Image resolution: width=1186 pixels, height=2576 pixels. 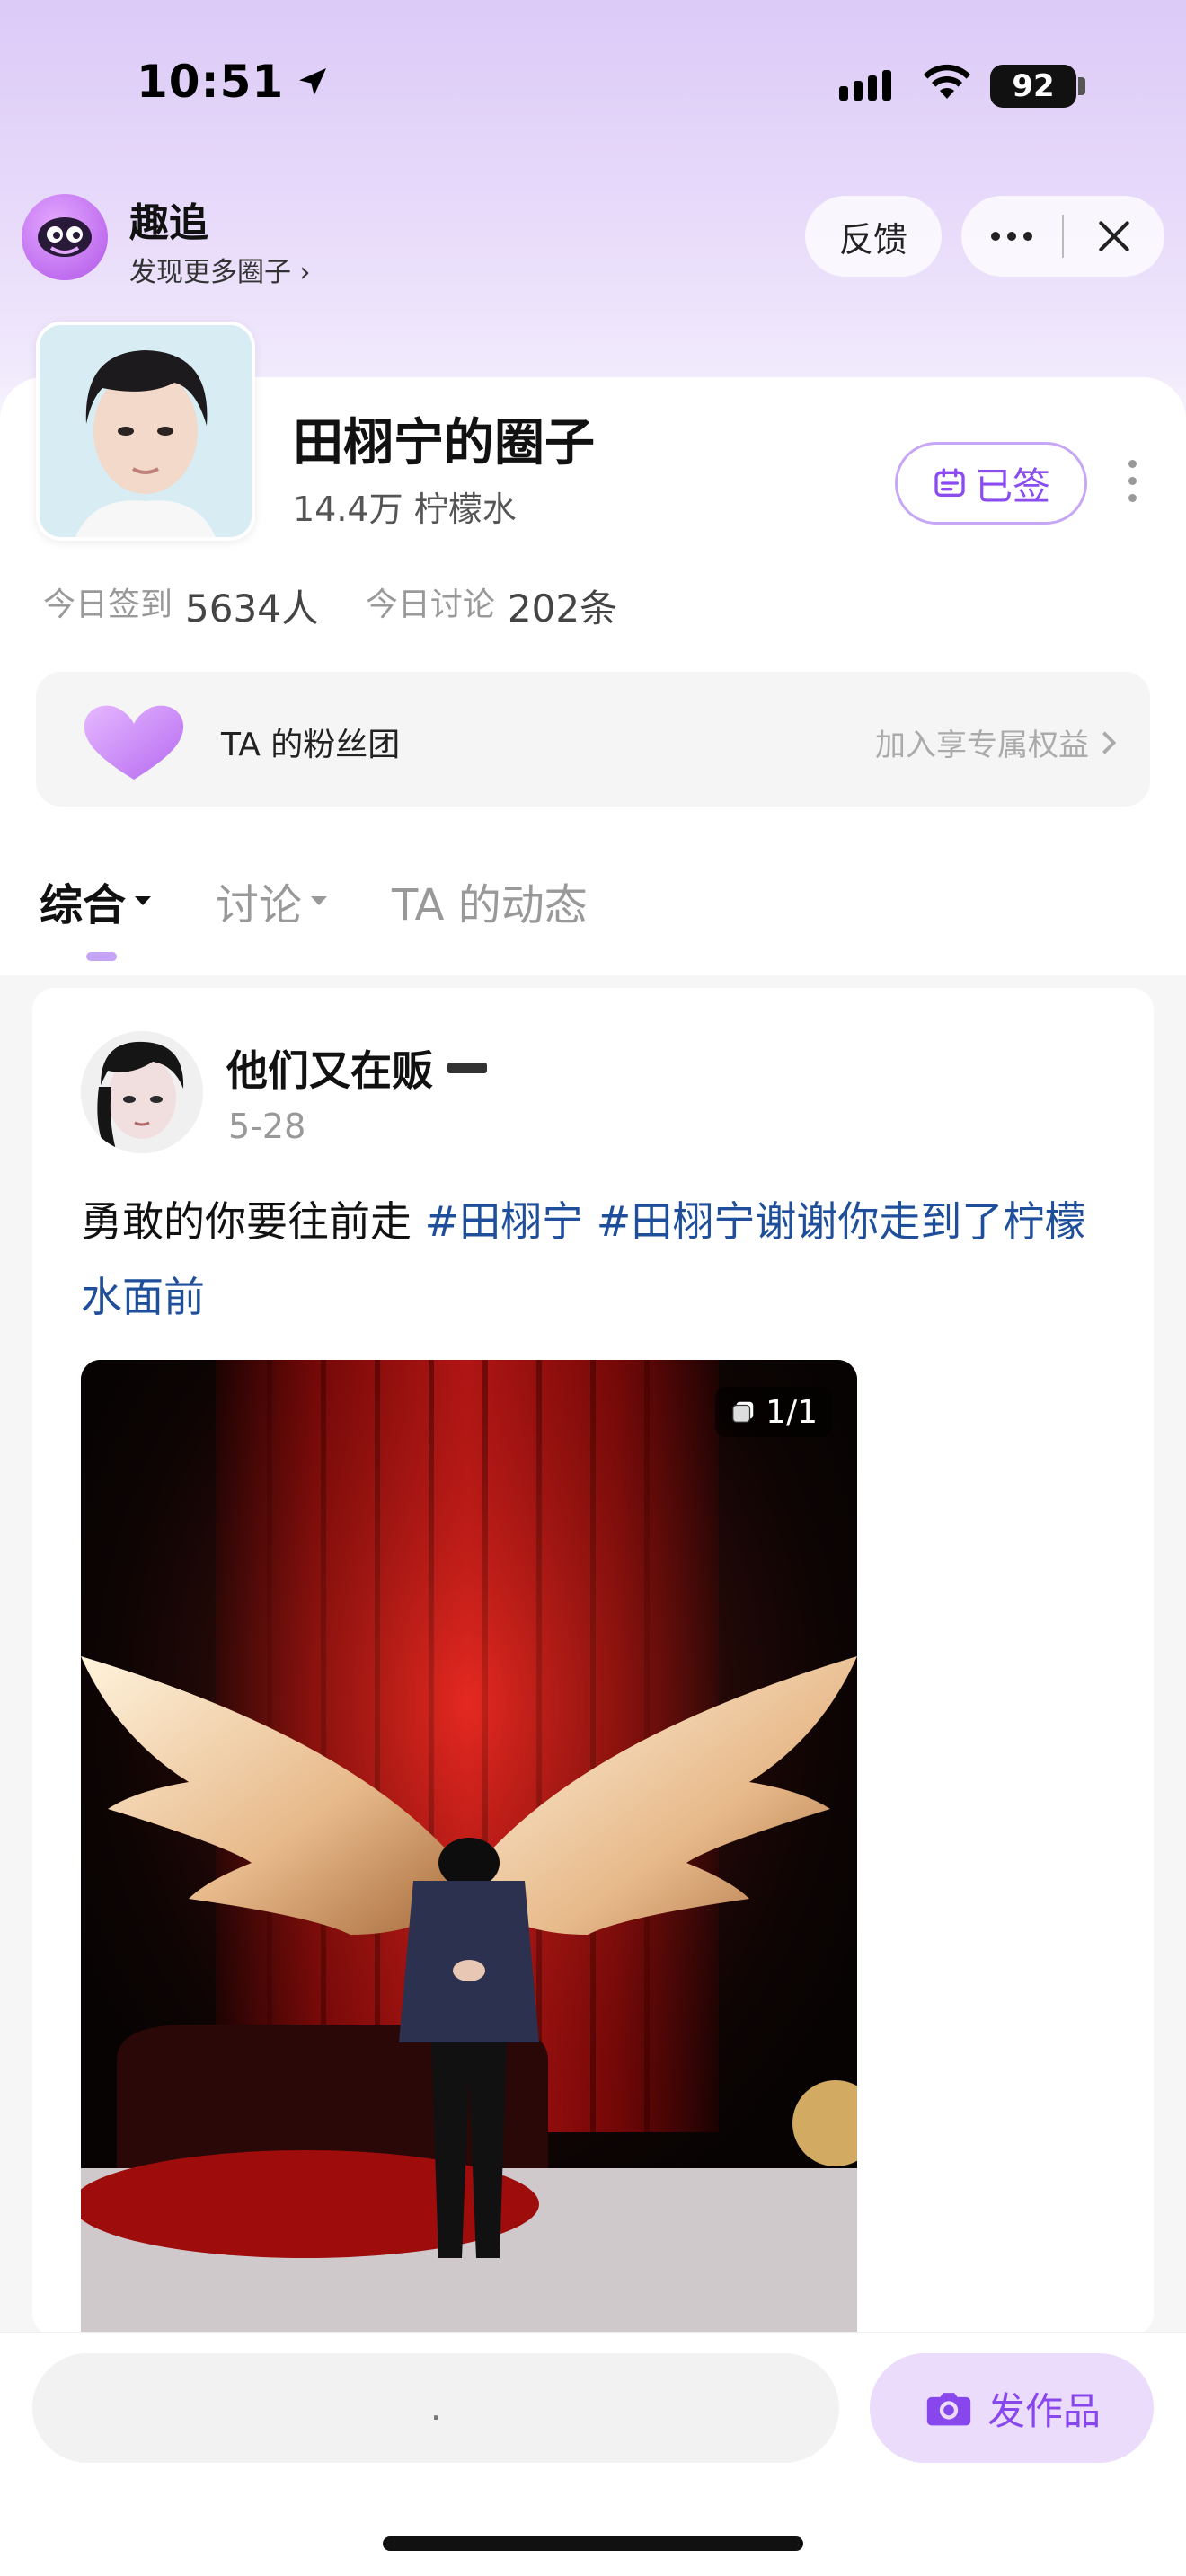 What do you see at coordinates (83, 905) in the screenshot?
I see `tab-label: 综合` at bounding box center [83, 905].